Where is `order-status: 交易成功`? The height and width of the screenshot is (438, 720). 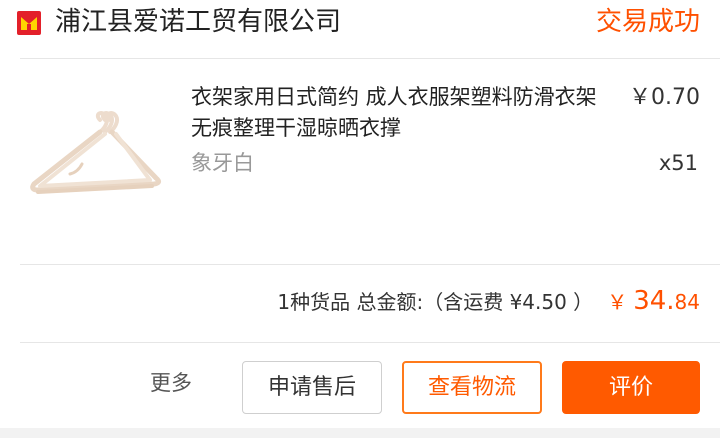
order-status: 交易成功 is located at coordinates (647, 22).